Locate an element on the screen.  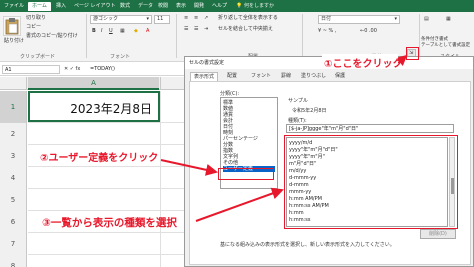
annotation-step3: ③一覧から表示の種類を選択 is located at coordinates (109, 223).